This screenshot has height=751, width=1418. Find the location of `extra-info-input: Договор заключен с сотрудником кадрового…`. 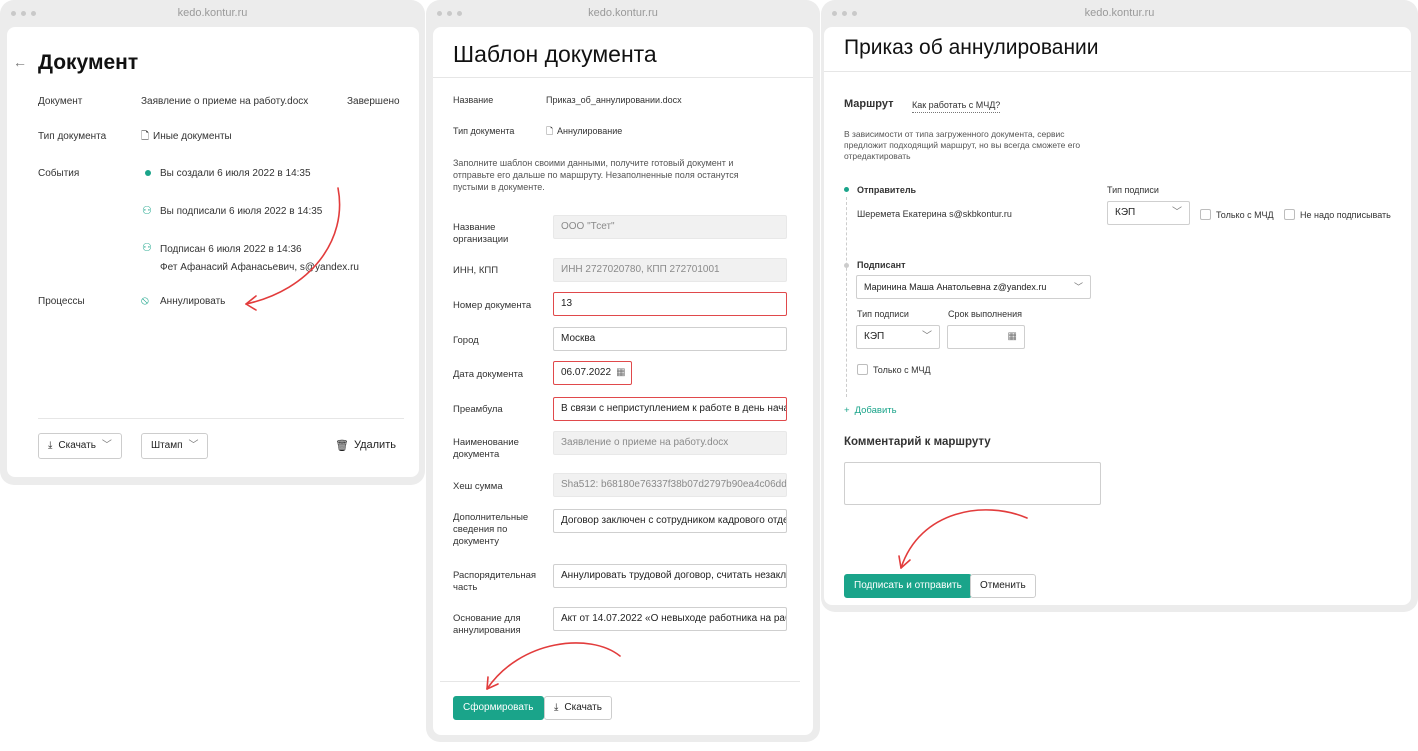

extra-info-input: Договор заключен с сотрудником кадрового… is located at coordinates (670, 521).